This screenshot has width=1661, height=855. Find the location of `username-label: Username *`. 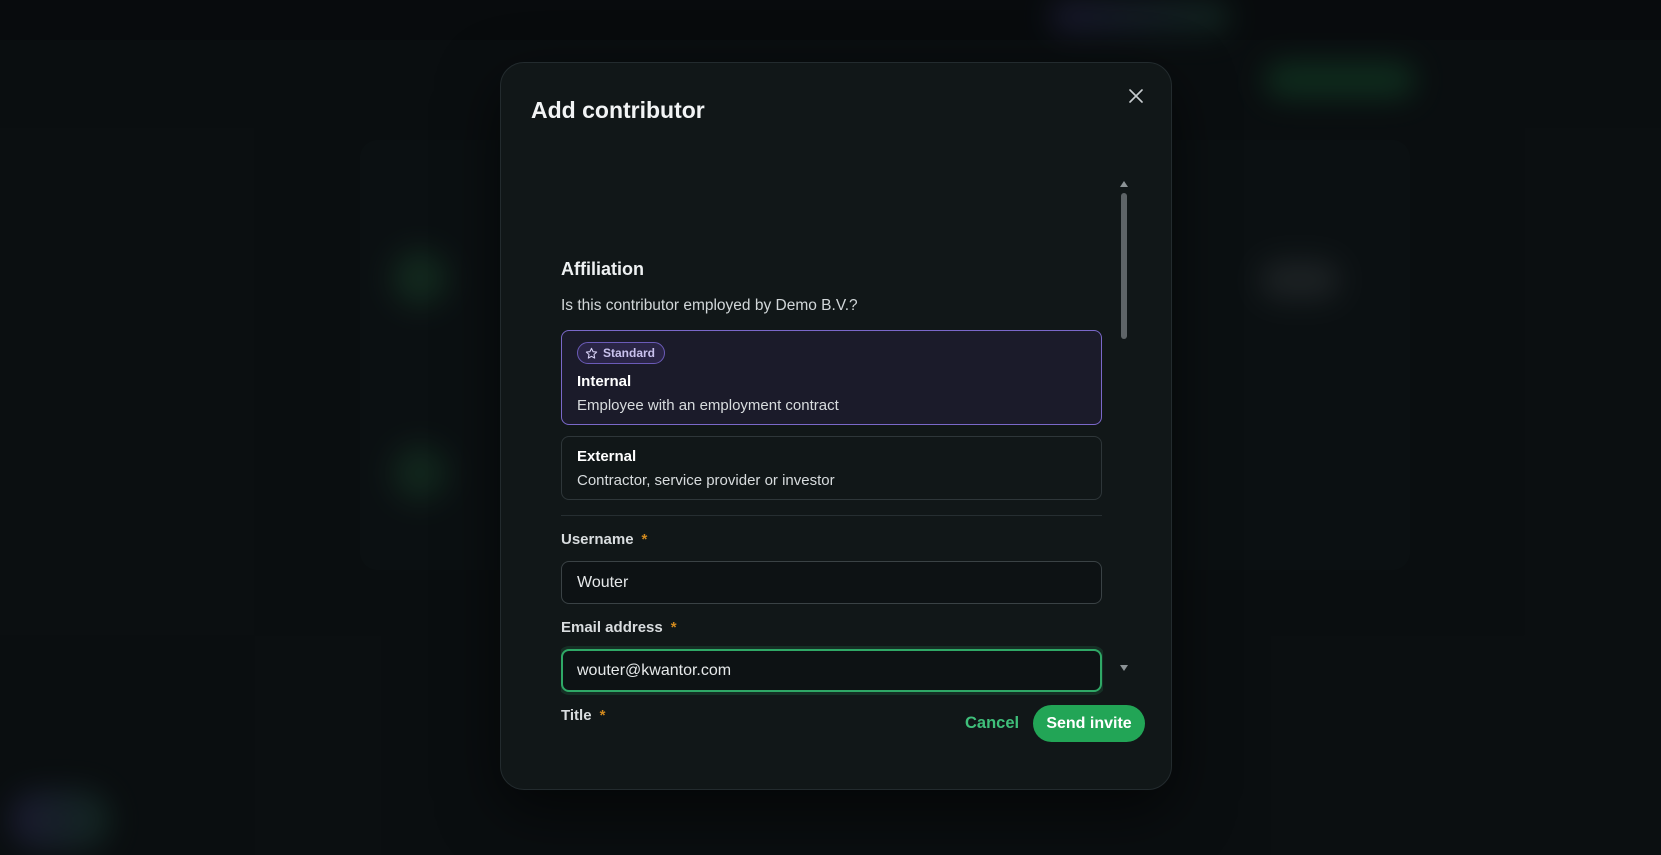

username-label: Username * is located at coordinates (604, 539).